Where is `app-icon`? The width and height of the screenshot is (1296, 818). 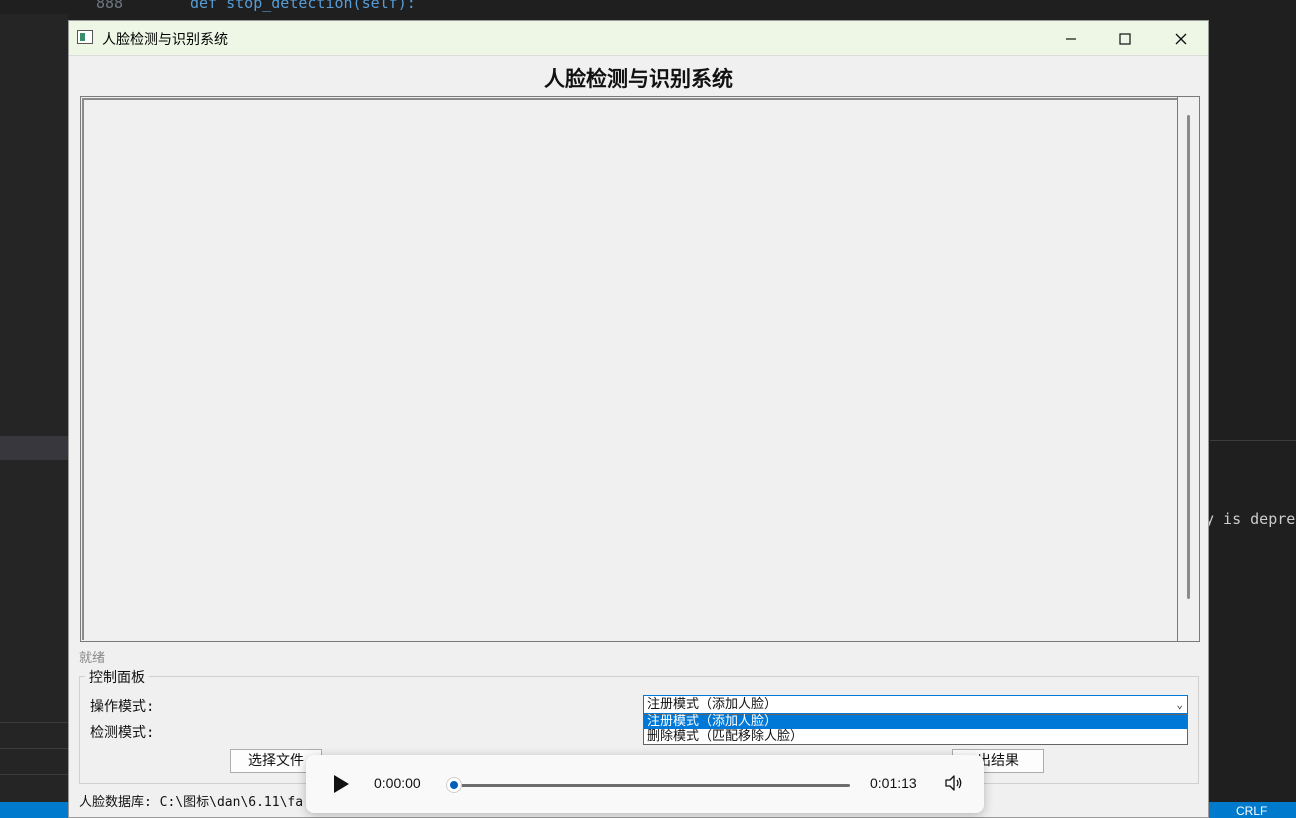 app-icon is located at coordinates (85, 37).